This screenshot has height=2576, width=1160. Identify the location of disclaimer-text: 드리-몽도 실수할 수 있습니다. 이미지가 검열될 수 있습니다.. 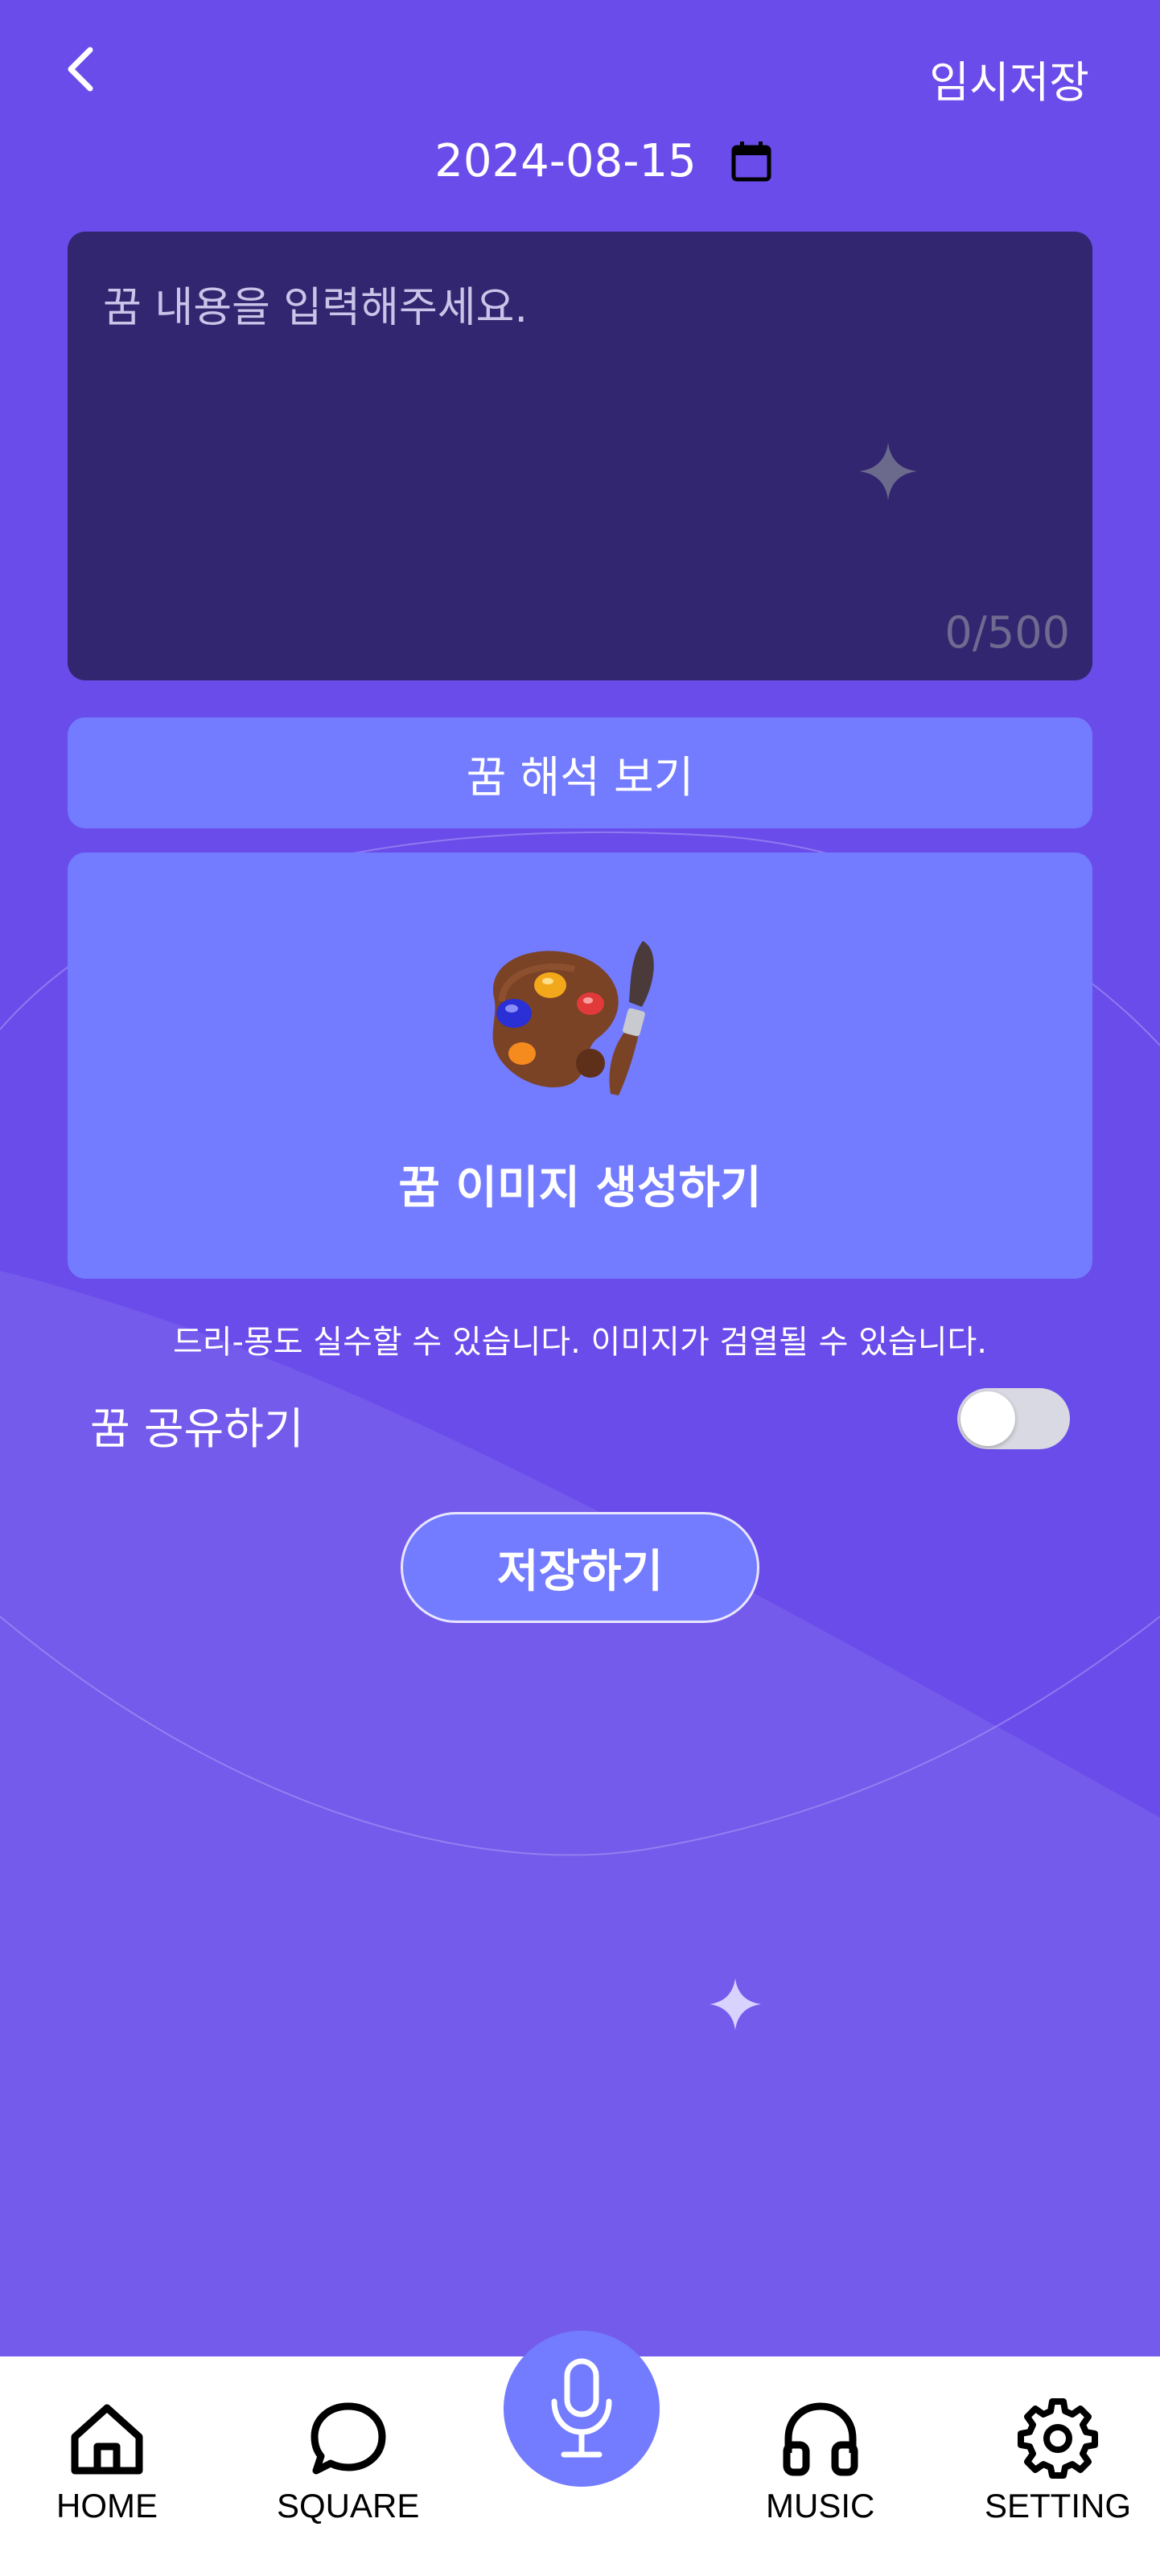
(580, 1342).